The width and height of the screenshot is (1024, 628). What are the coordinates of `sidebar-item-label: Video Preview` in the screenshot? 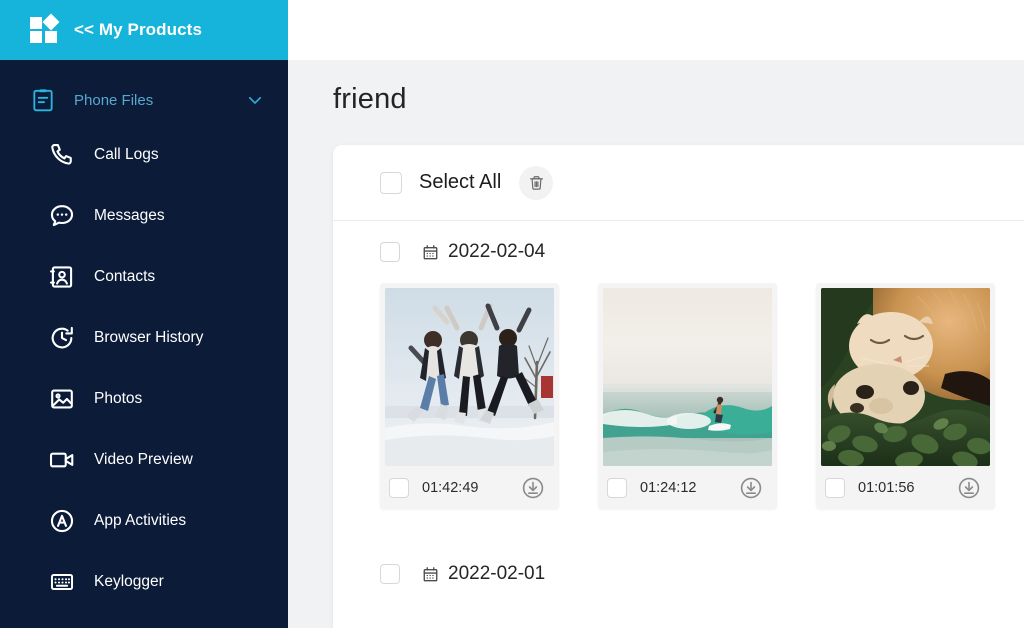 It's located at (143, 459).